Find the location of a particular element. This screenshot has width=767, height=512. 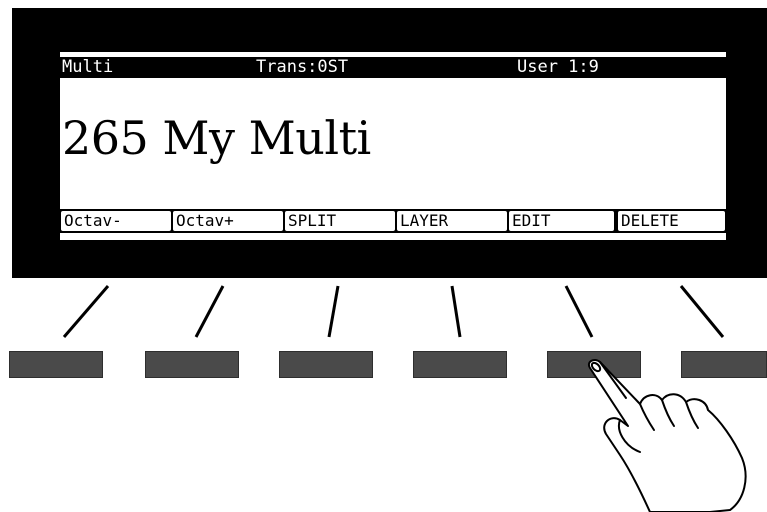

pointing-hand-icon is located at coordinates (667, 435).